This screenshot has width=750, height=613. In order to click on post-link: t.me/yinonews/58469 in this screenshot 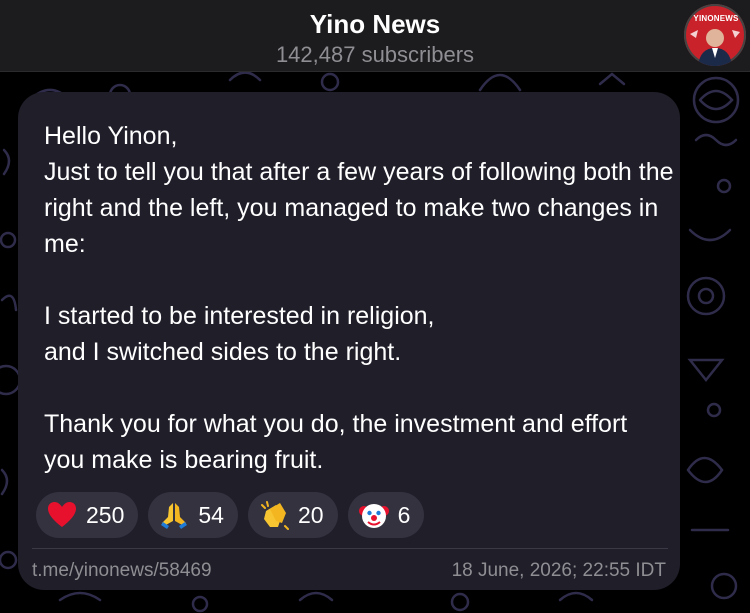, I will do `click(122, 571)`.